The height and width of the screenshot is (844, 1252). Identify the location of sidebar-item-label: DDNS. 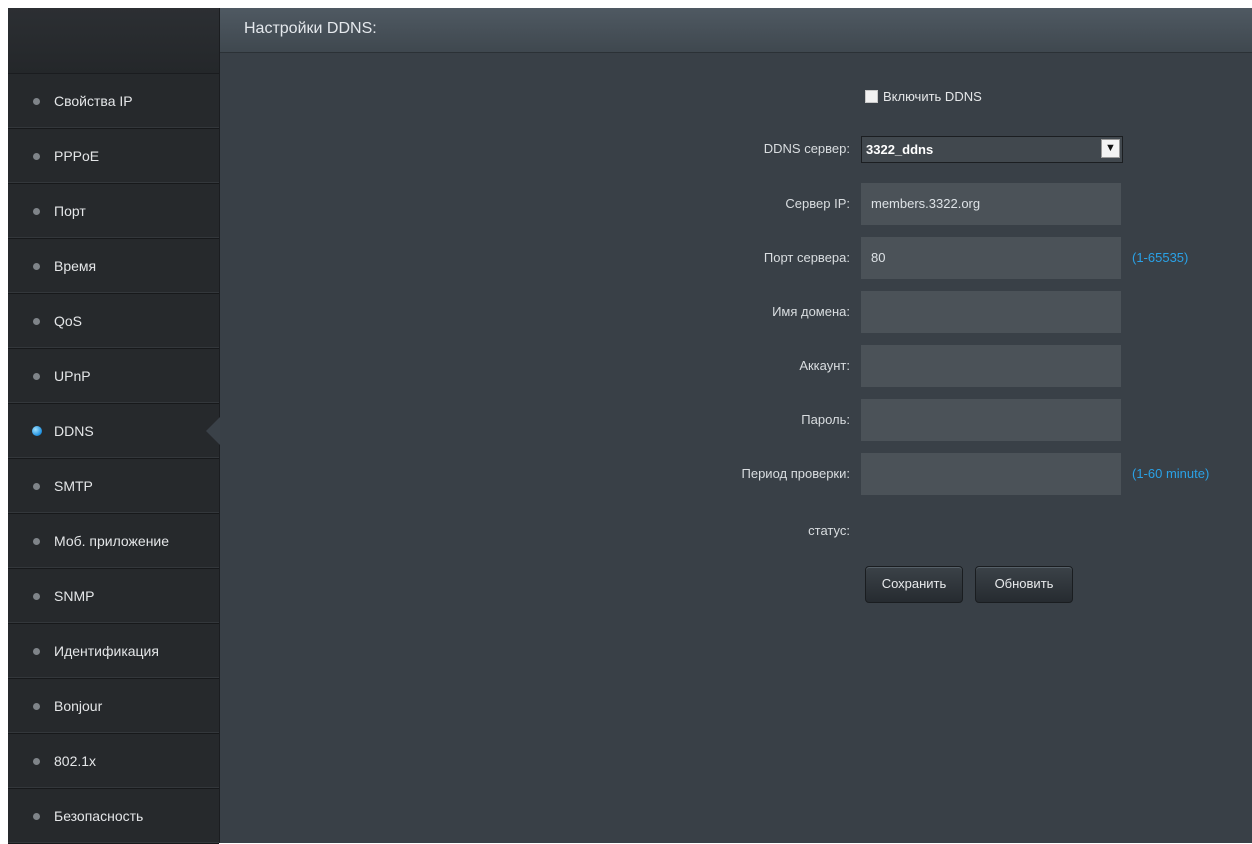
(74, 431).